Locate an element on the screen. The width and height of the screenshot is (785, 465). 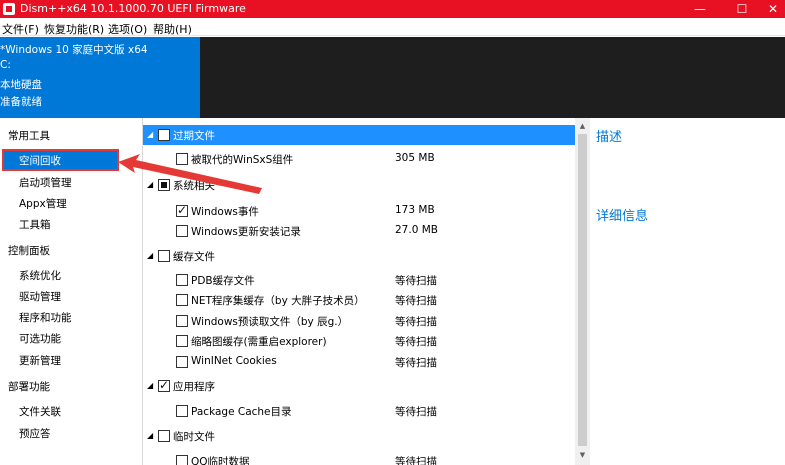
annotation-arrow-icon is located at coordinates (190, 174).